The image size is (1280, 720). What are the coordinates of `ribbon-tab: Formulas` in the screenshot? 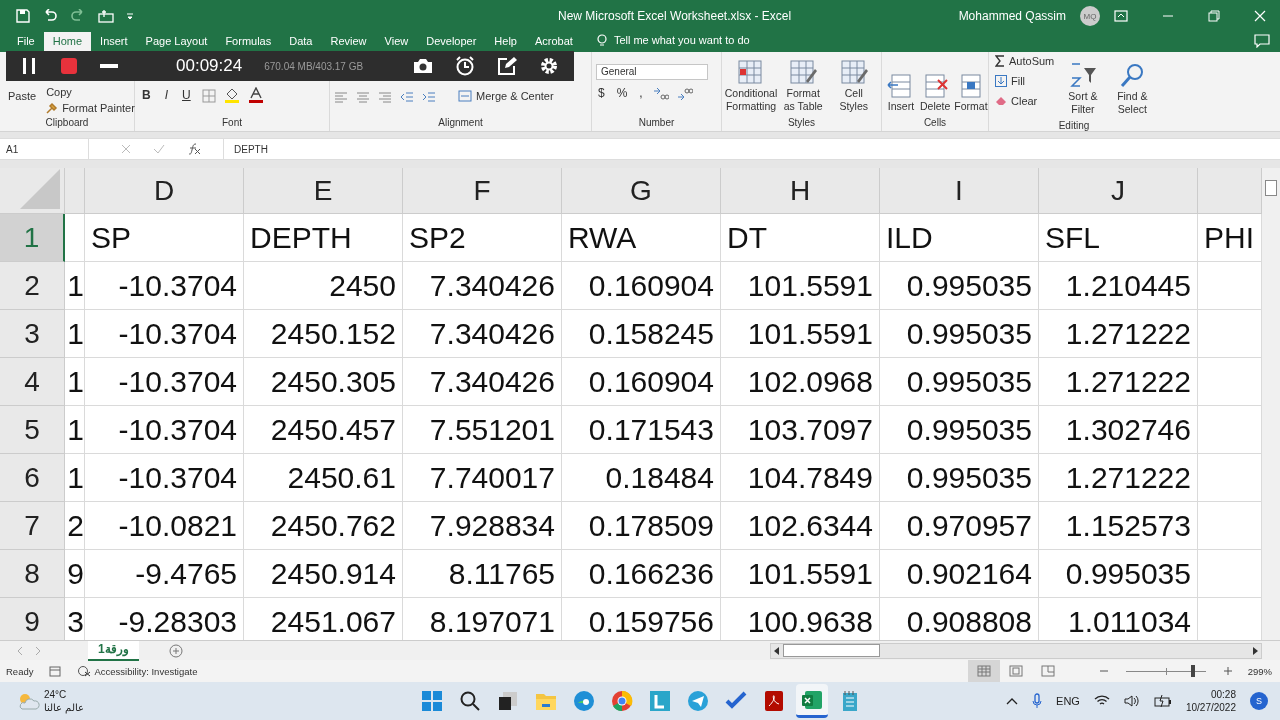 It's located at (248, 42).